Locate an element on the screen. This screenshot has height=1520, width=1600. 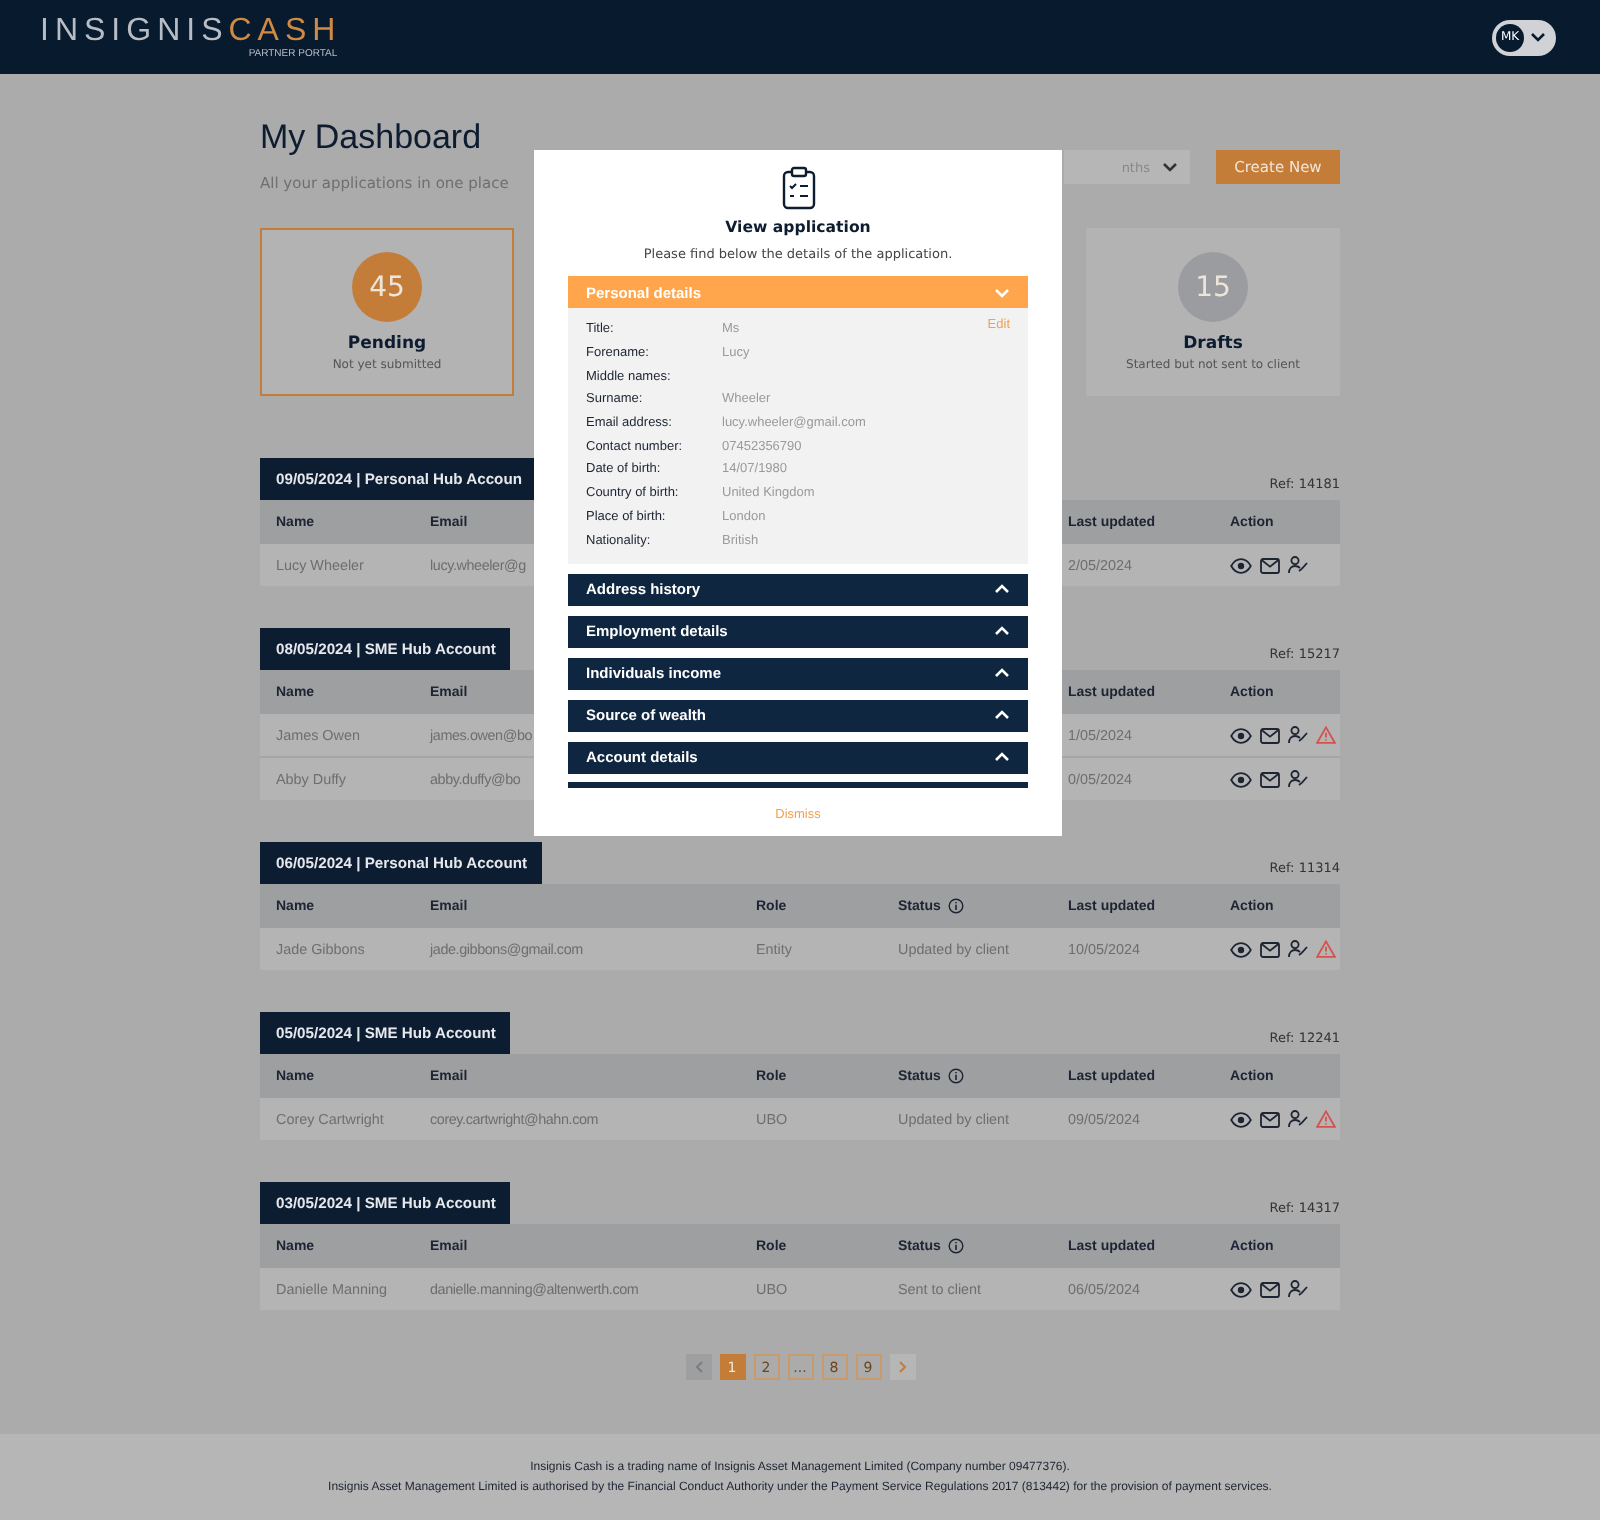
page-title: My Dashboard is located at coordinates (372, 138).